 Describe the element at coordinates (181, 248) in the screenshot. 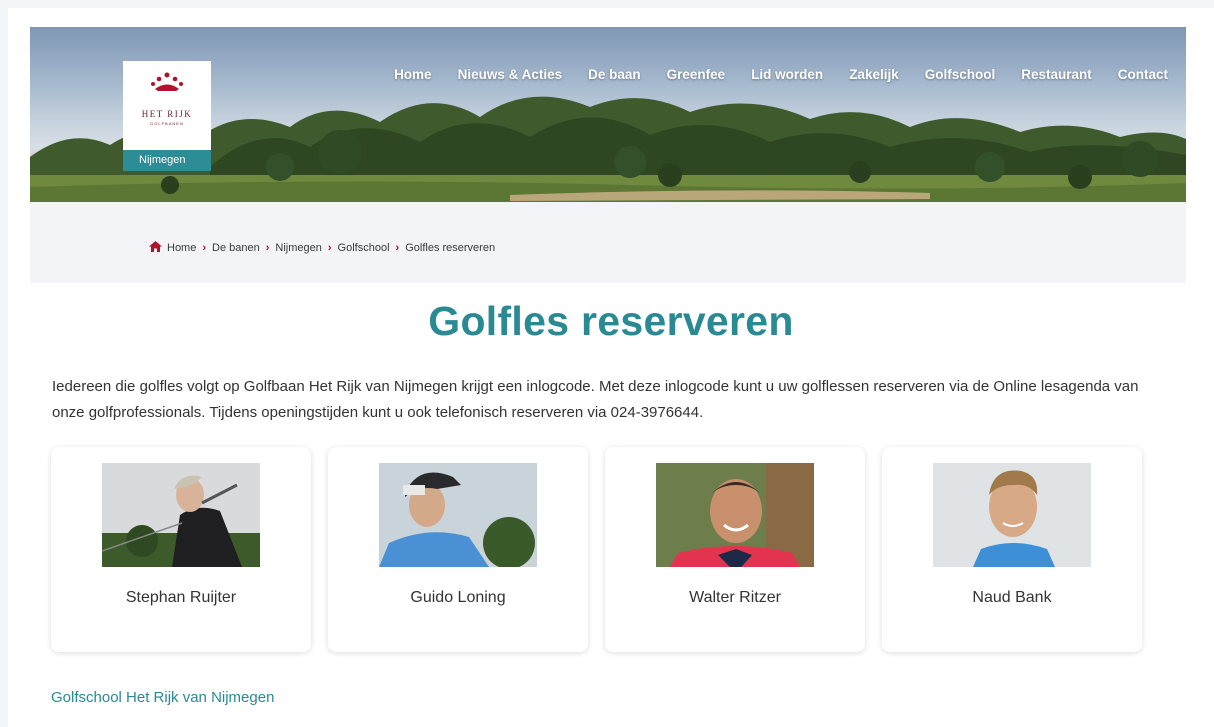

I see `breadcrumb-home: Home` at that location.